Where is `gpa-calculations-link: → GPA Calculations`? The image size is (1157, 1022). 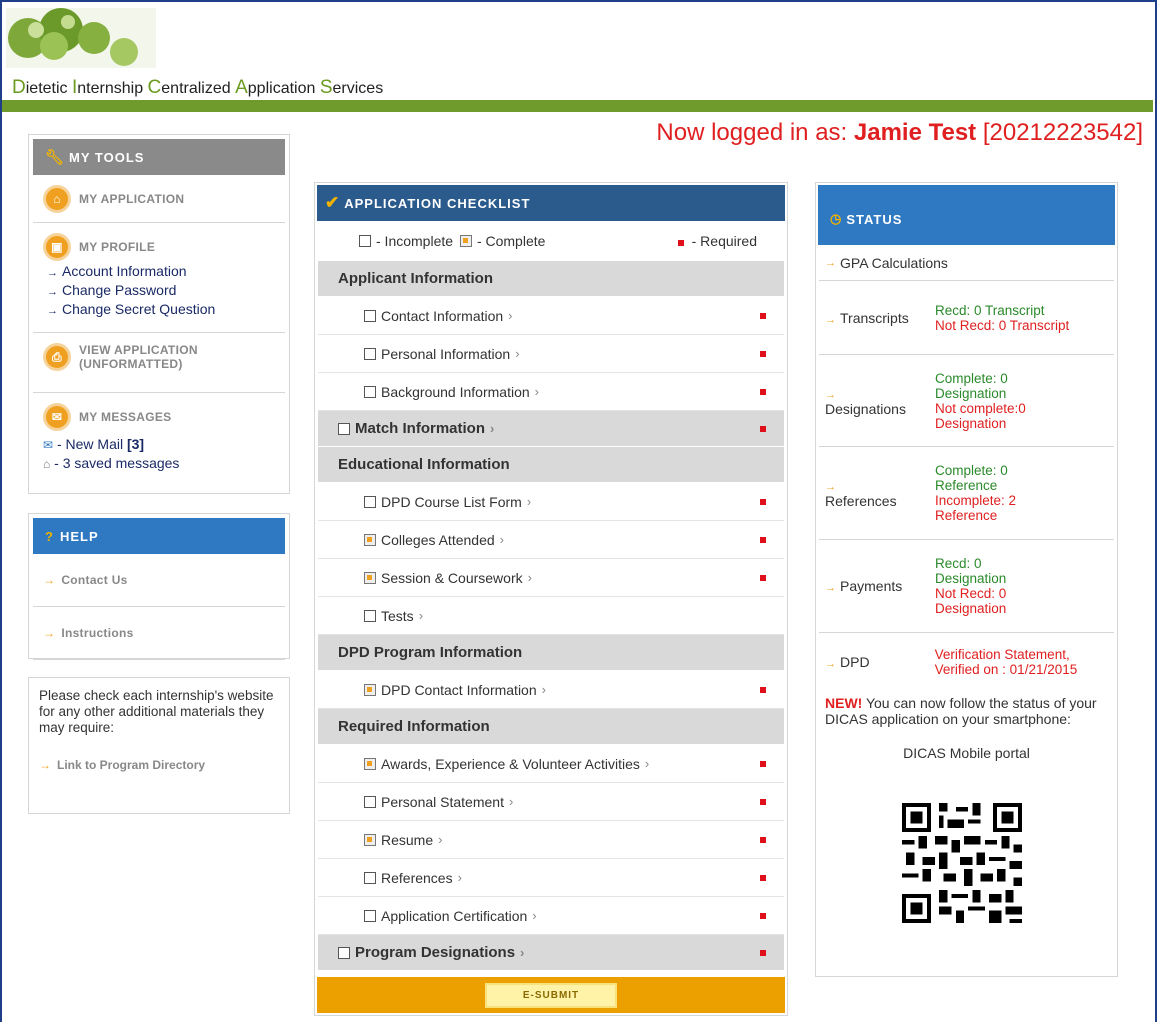
gpa-calculations-link: → GPA Calculations is located at coordinates (966, 263).